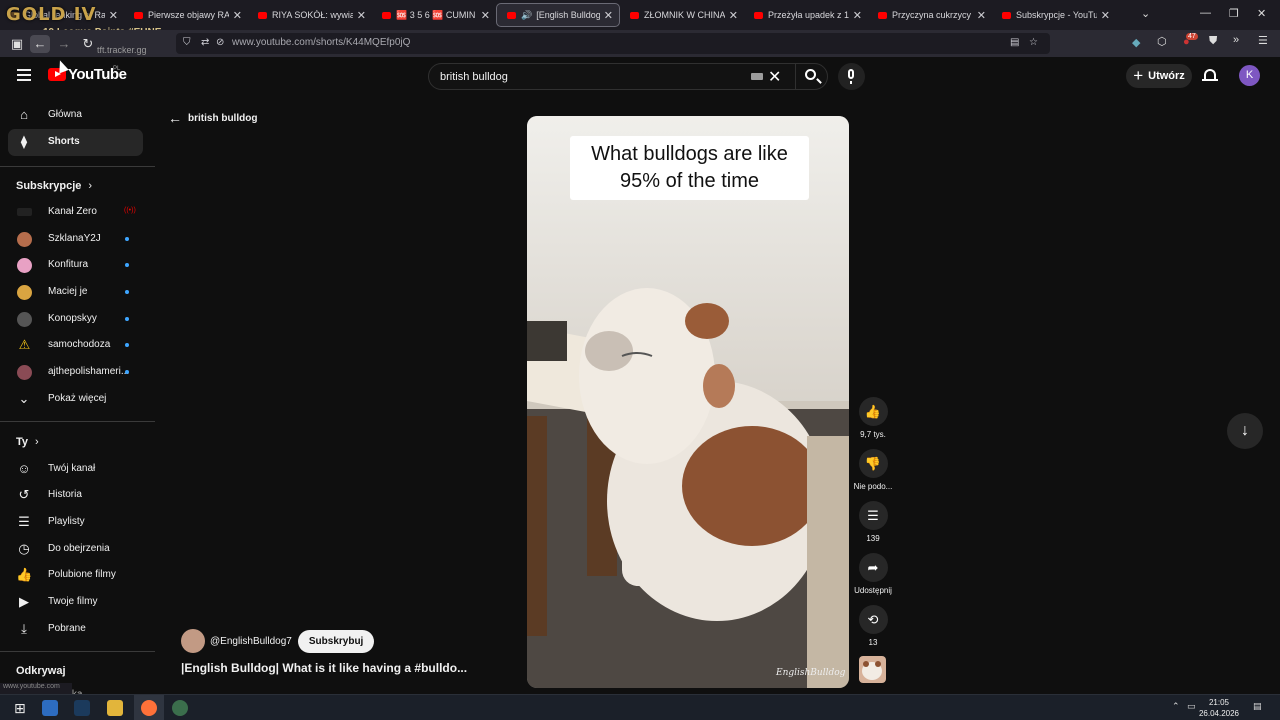  I want to click on network-icon: ▭, so click(1191, 706).